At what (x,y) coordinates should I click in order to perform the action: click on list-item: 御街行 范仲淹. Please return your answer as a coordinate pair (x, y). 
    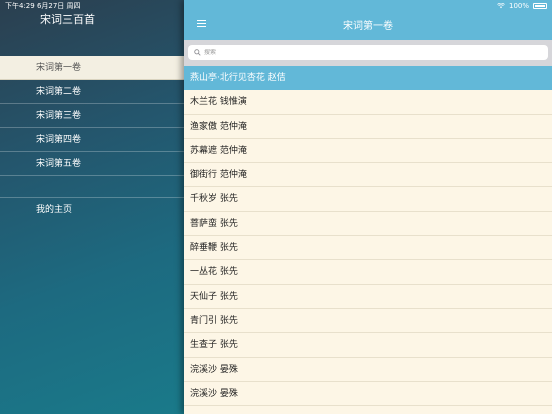
    Looking at the image, I should click on (368, 175).